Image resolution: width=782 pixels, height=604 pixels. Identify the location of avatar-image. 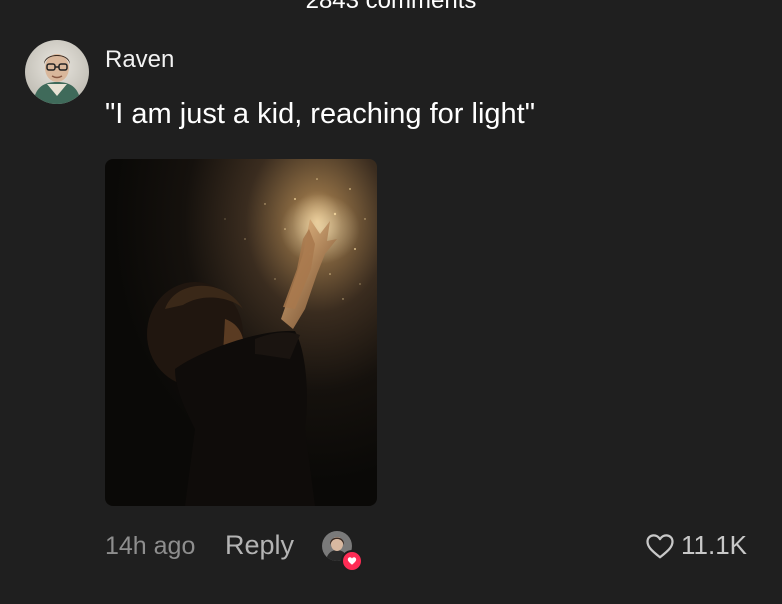
(57, 72).